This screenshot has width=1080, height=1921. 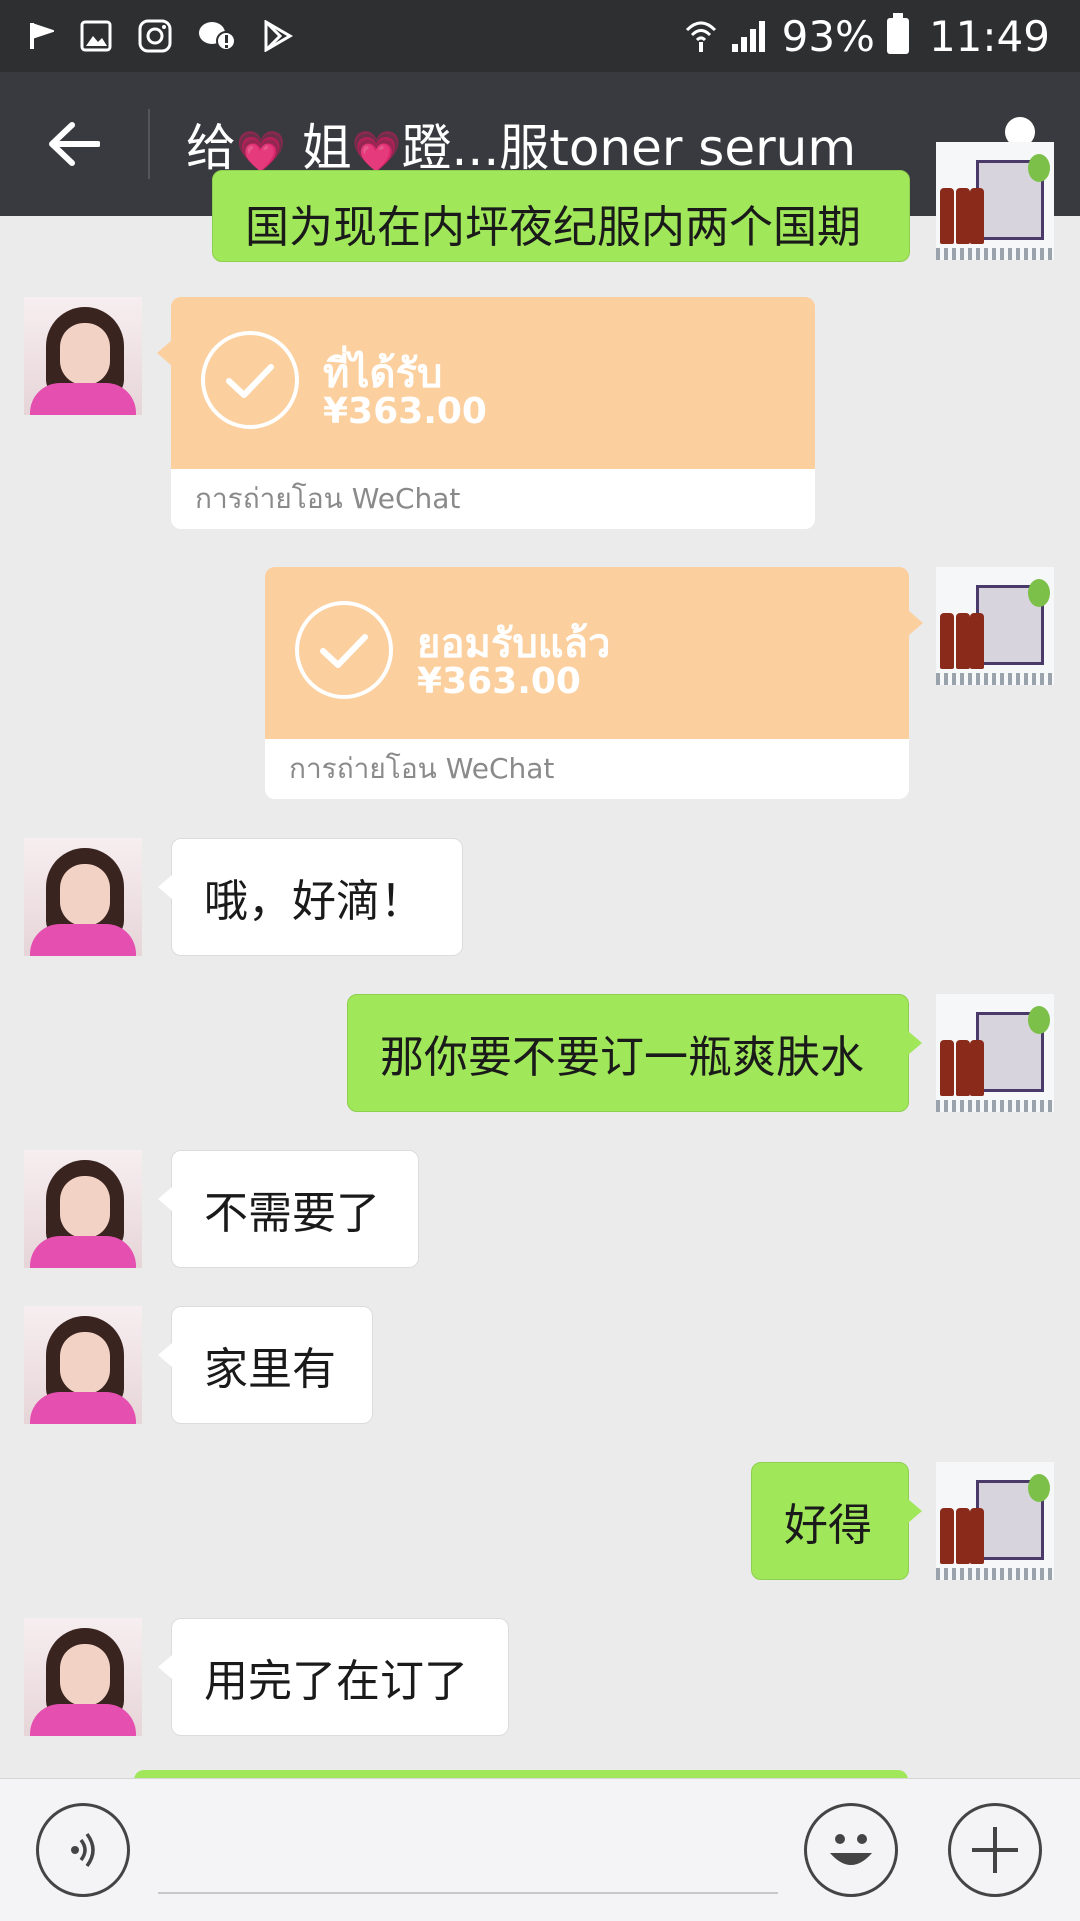 What do you see at coordinates (828, 1525) in the screenshot?
I see `message-text: 好得` at bounding box center [828, 1525].